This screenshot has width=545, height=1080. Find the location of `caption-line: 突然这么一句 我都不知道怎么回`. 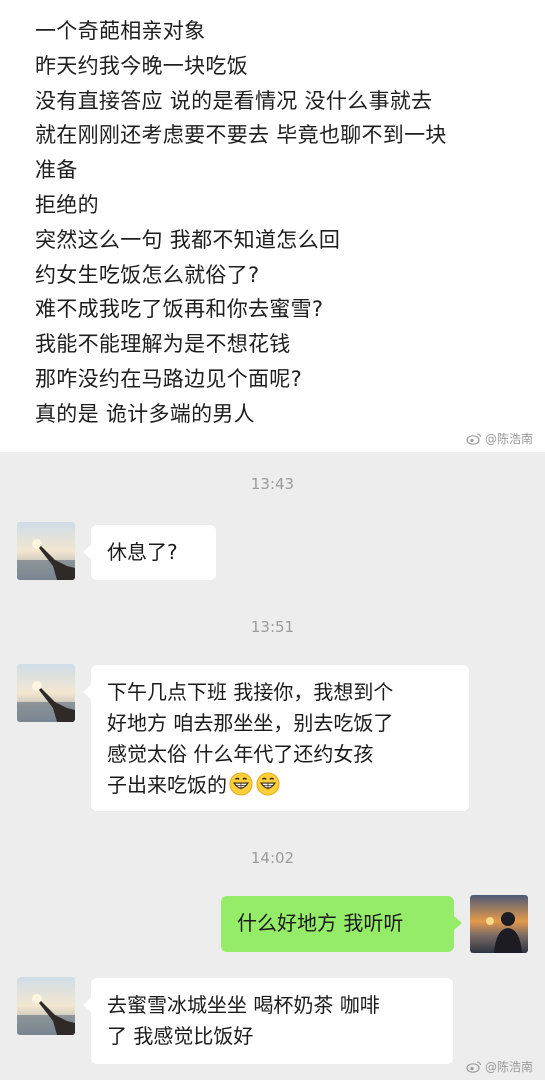

caption-line: 突然这么一句 我都不知道怎么回 is located at coordinates (188, 239).